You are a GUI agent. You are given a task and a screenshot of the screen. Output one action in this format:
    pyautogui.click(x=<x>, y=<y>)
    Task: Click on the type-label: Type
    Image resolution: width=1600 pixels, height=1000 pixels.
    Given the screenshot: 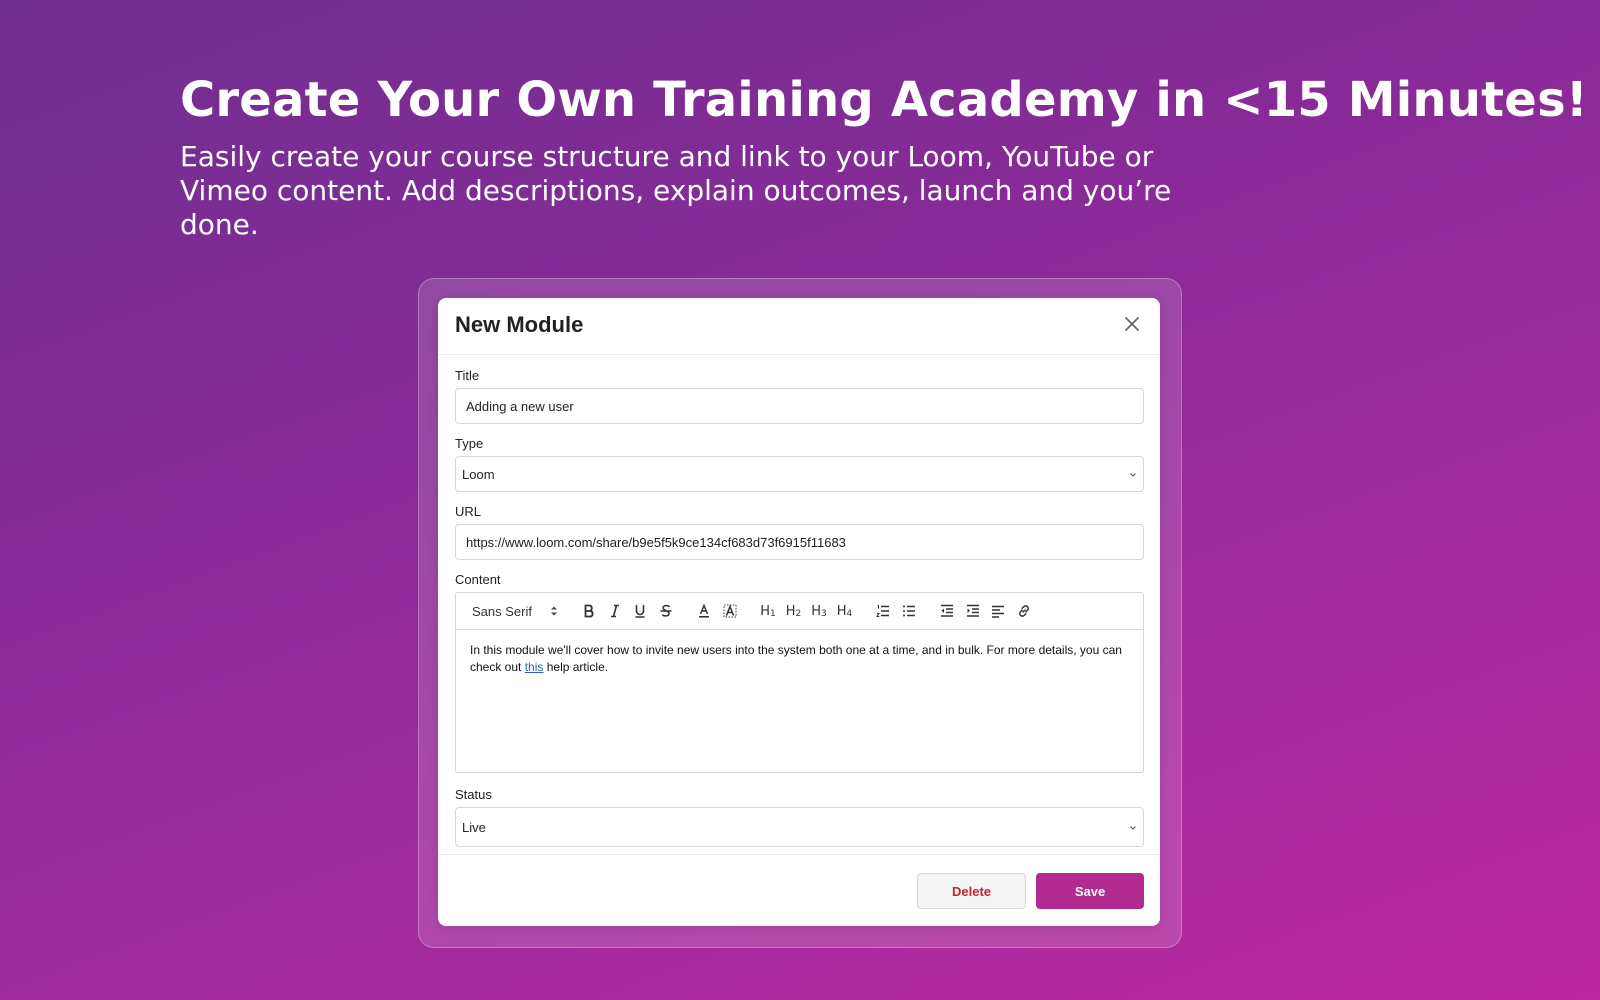 What is the action you would take?
    pyautogui.click(x=469, y=443)
    